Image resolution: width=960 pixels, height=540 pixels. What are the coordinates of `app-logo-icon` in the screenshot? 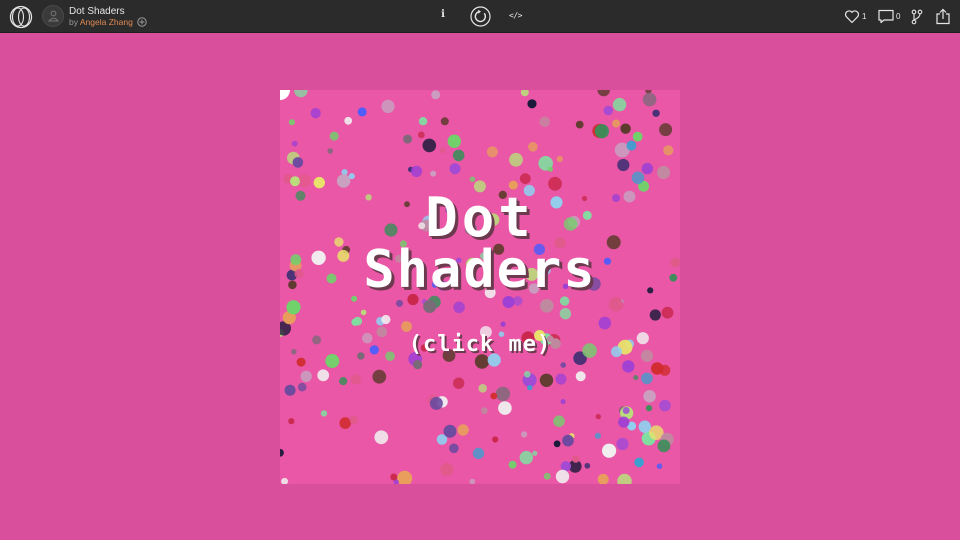 It's located at (21, 17).